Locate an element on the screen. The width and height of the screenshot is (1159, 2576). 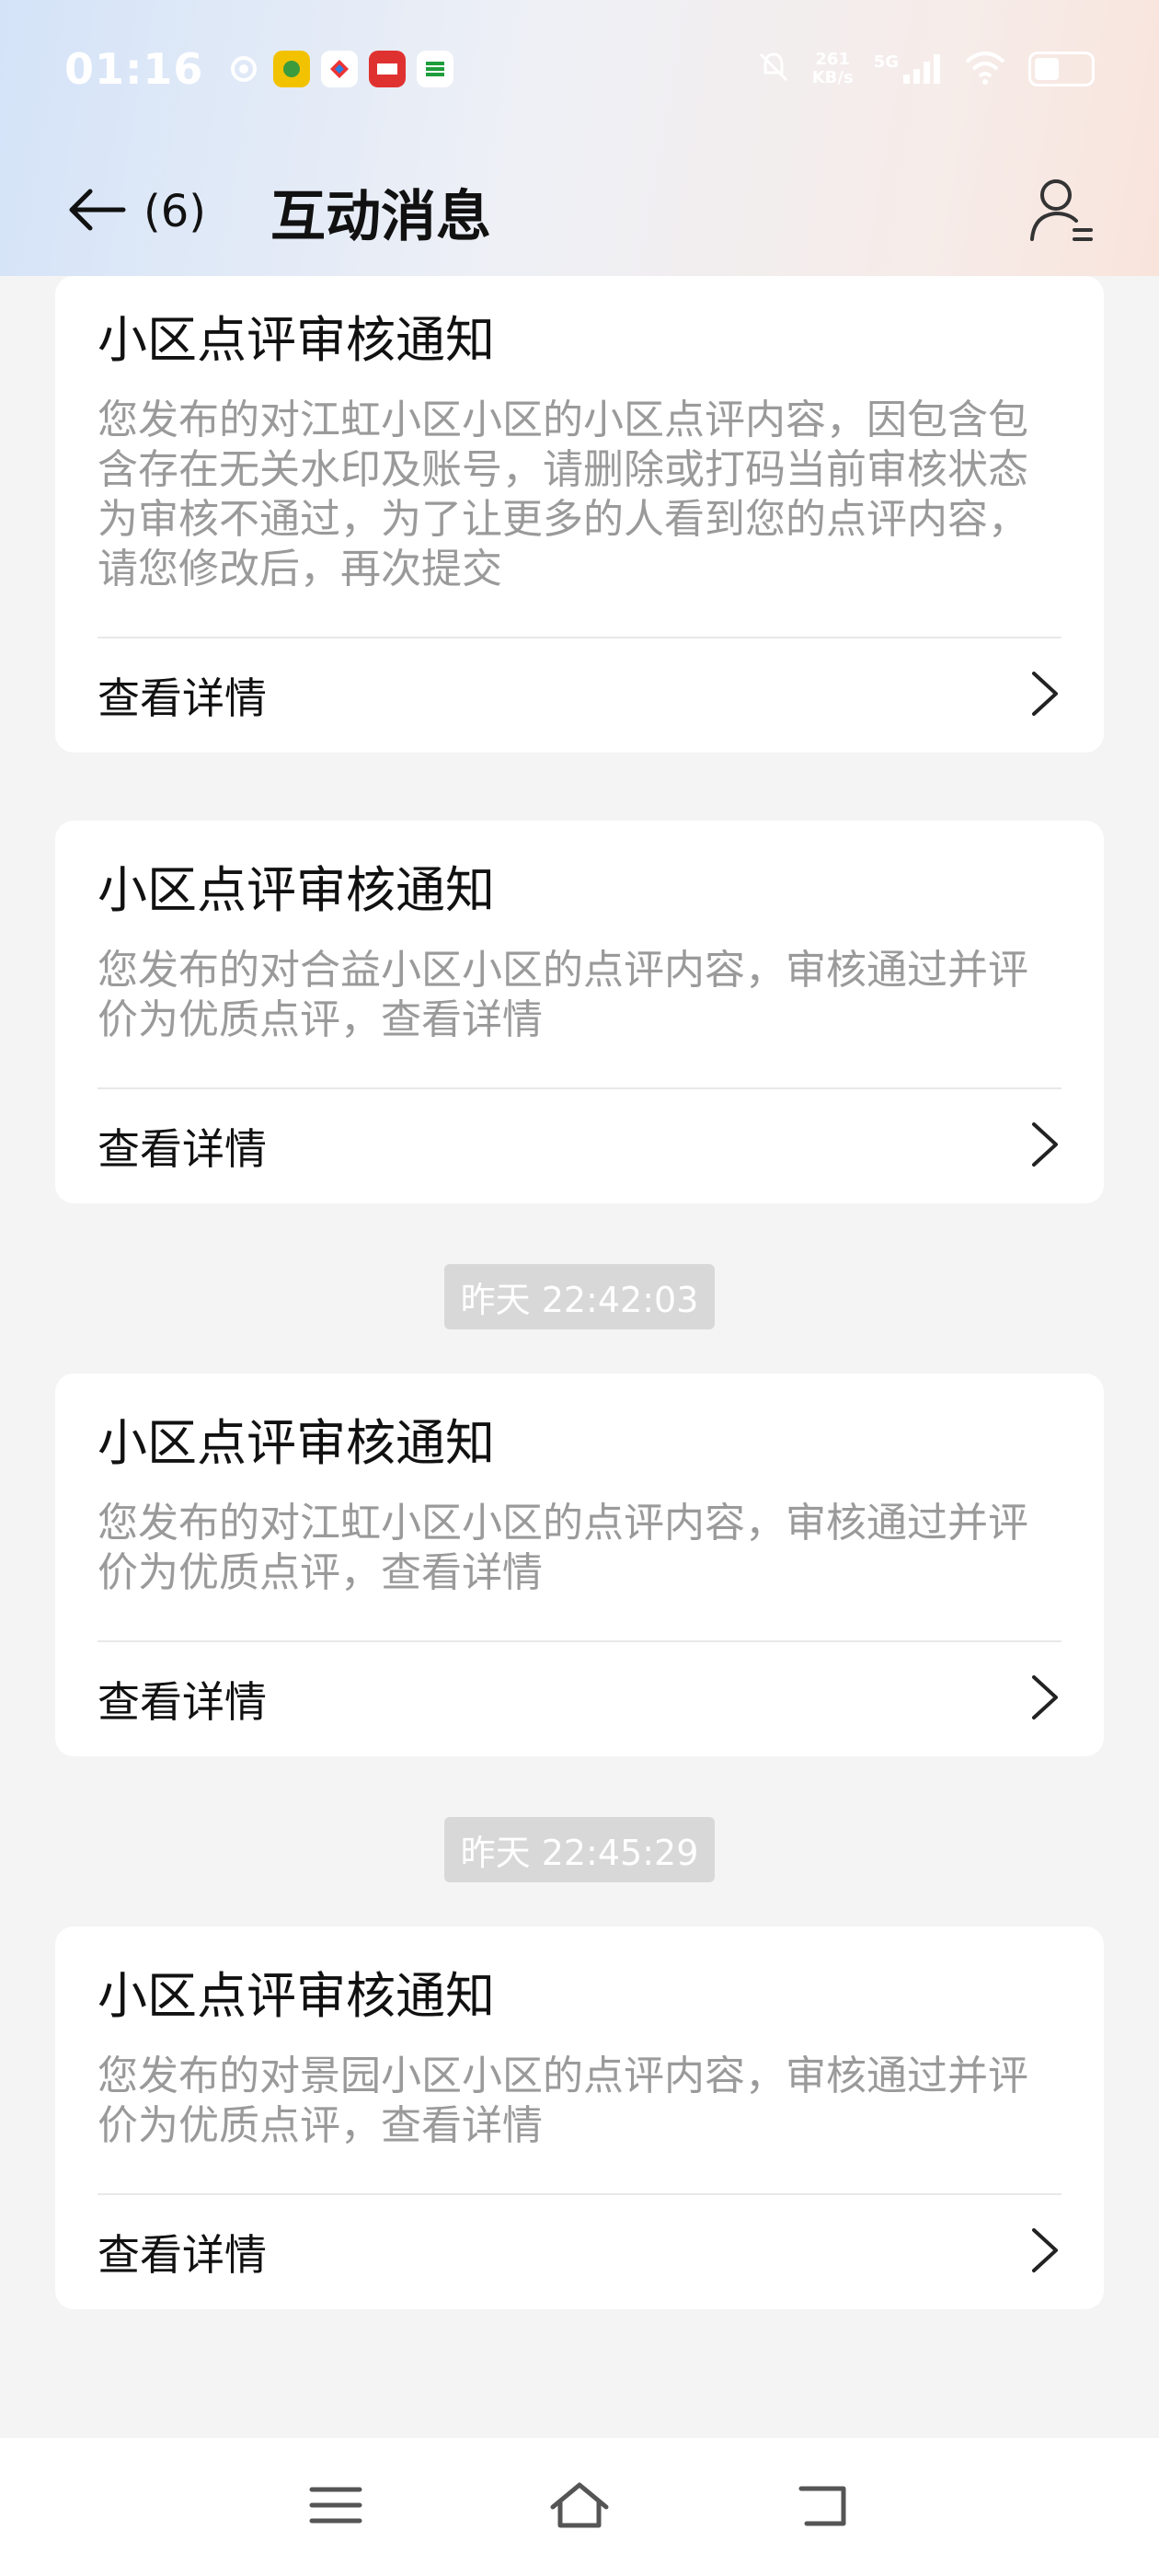
signal-icon: 5G is located at coordinates (908, 69).